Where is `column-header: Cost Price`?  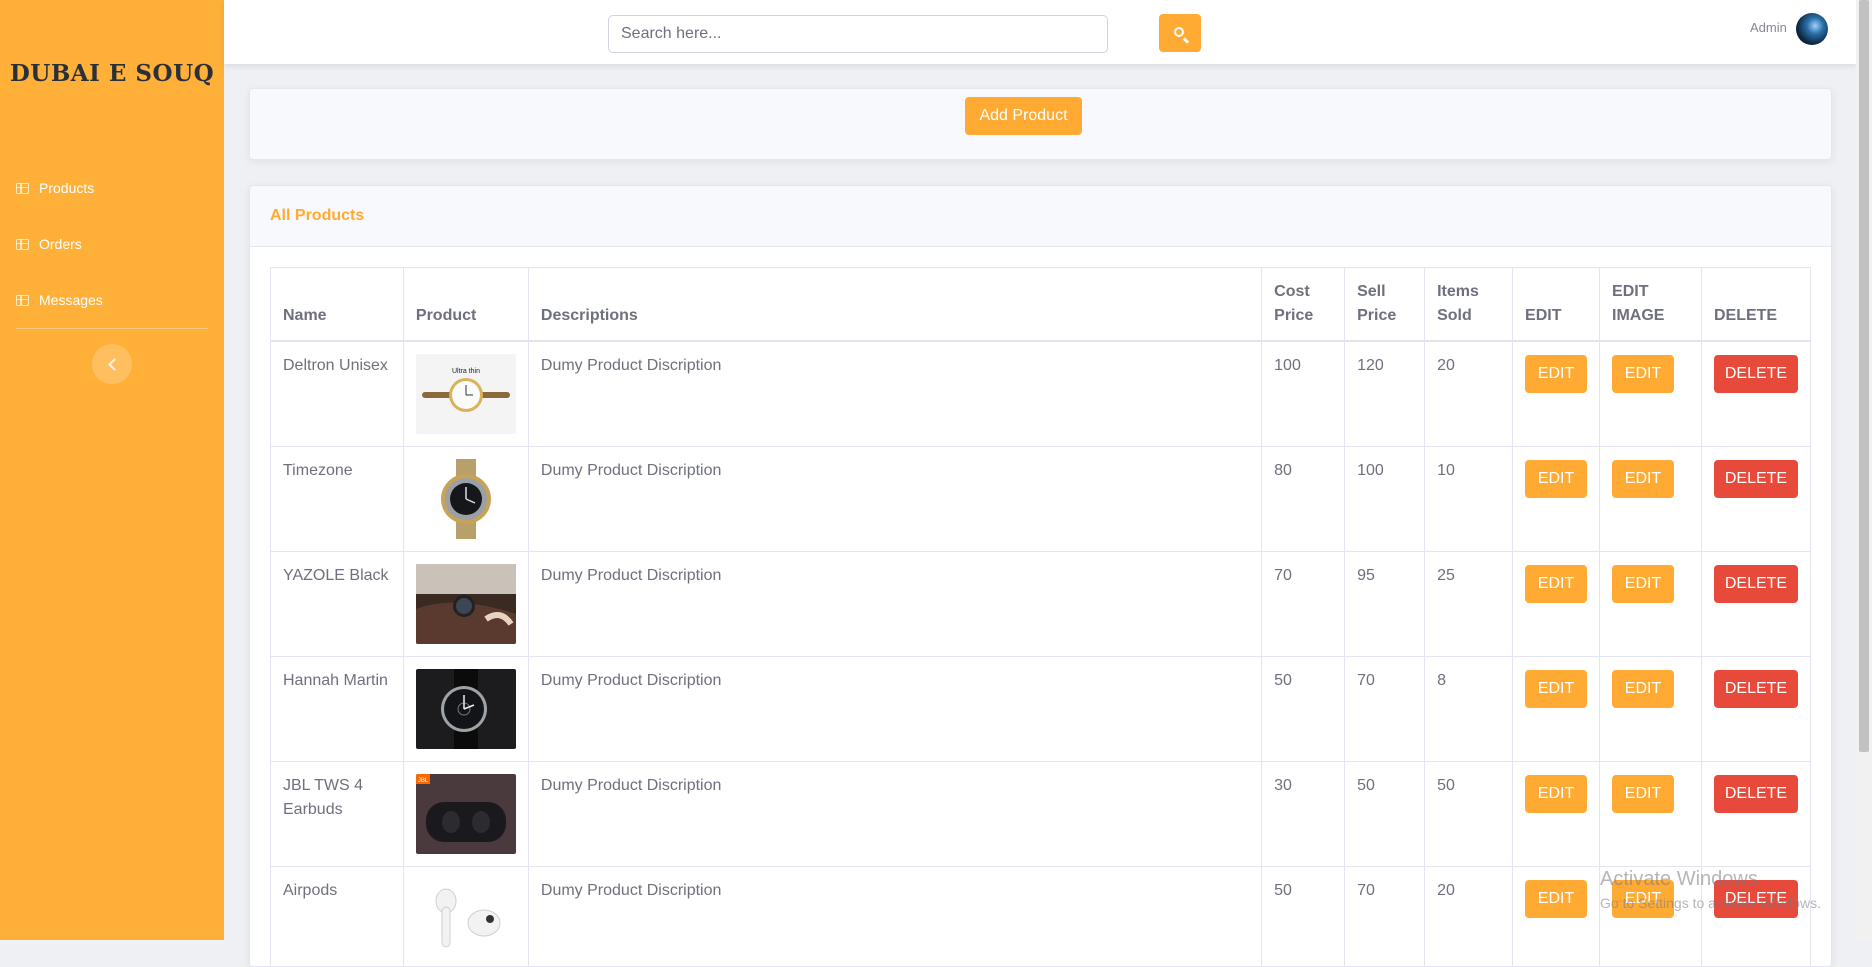
column-header: Cost Price is located at coordinates (1303, 305).